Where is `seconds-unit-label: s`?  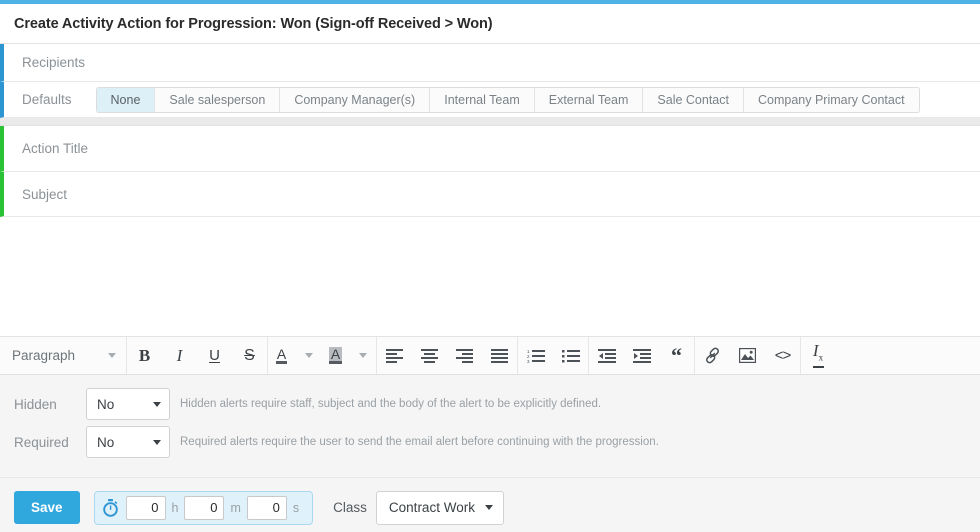 seconds-unit-label: s is located at coordinates (296, 507).